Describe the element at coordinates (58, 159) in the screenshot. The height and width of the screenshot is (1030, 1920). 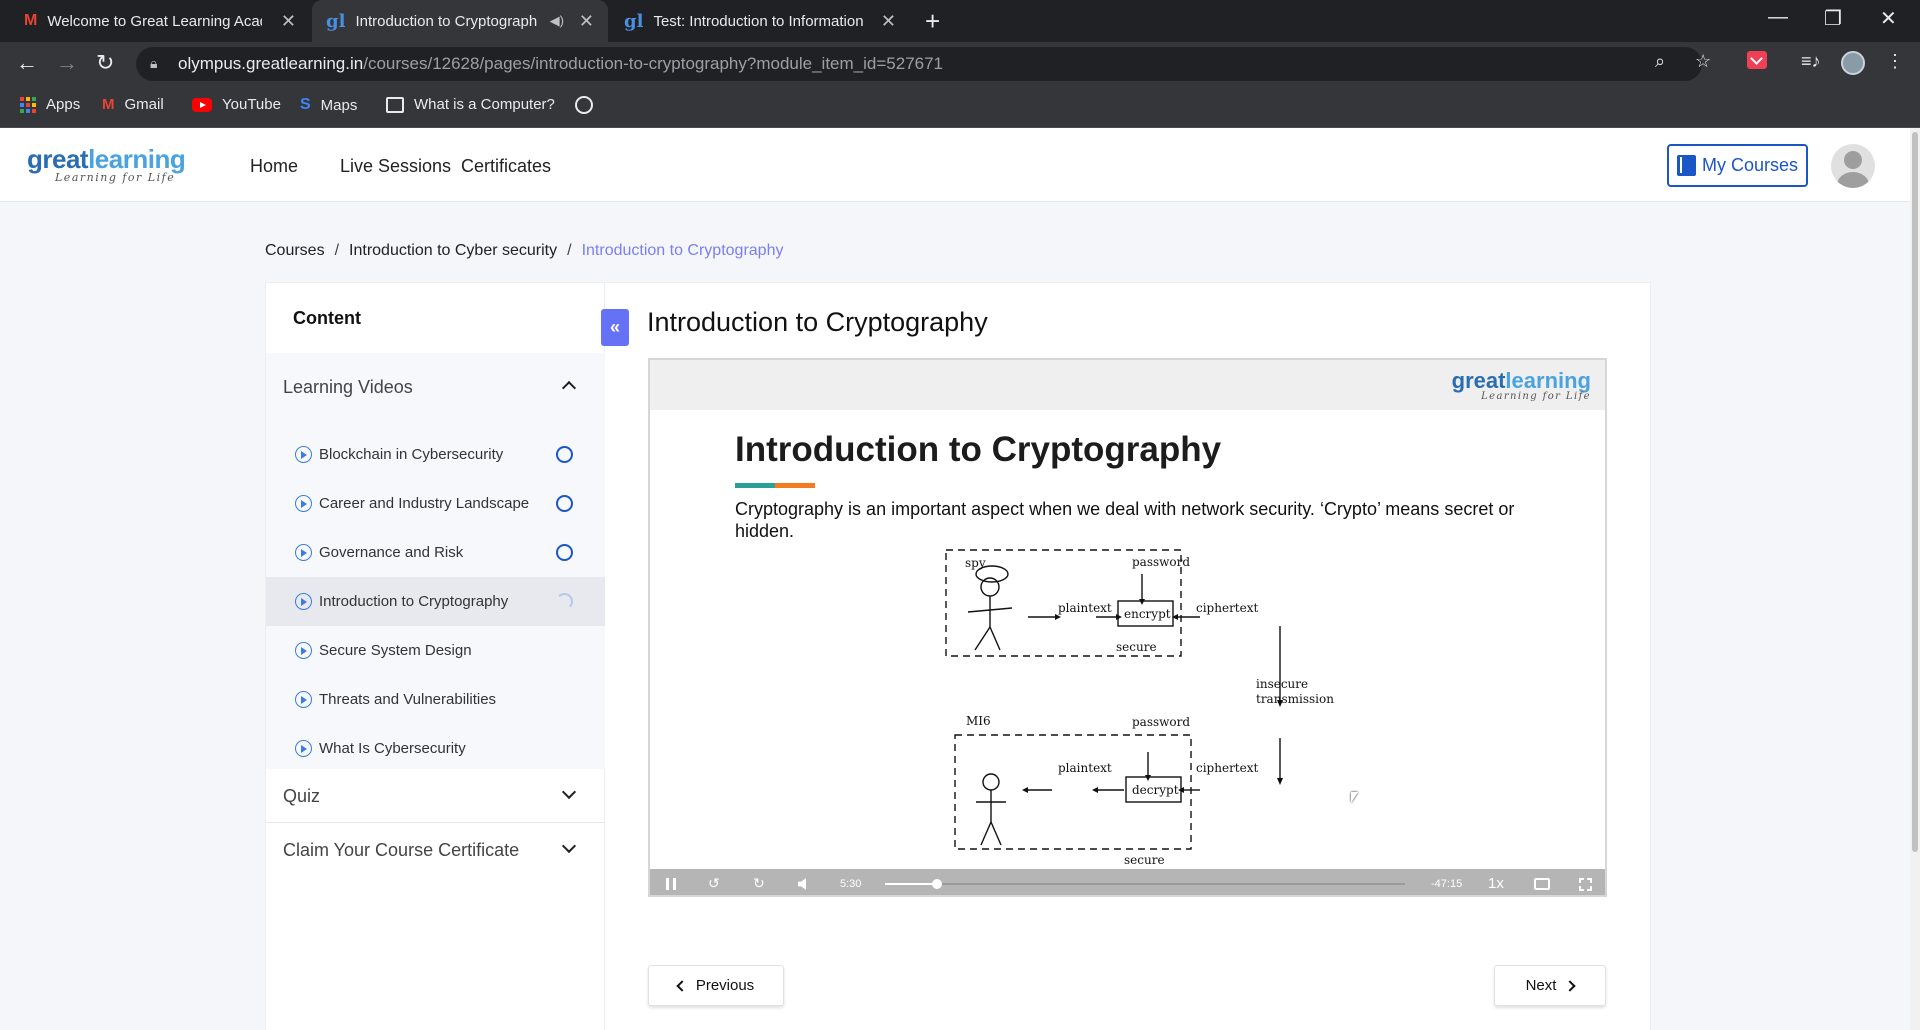
I see `logo-wordmark: great` at that location.